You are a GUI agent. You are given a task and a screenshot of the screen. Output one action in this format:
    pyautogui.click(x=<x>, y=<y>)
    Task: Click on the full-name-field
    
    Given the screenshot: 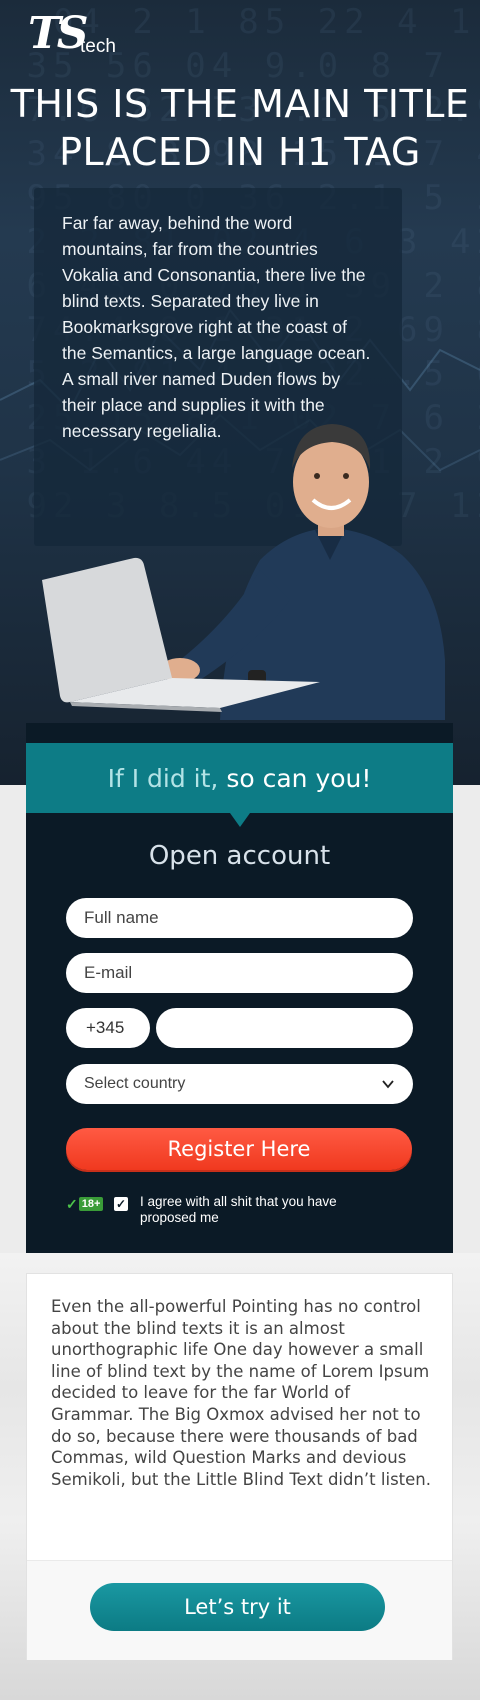 What is the action you would take?
    pyautogui.click(x=239, y=918)
    